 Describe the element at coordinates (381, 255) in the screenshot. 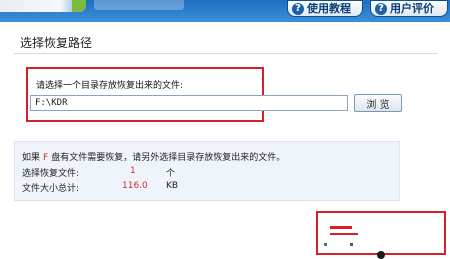

I see `pin-icon` at that location.